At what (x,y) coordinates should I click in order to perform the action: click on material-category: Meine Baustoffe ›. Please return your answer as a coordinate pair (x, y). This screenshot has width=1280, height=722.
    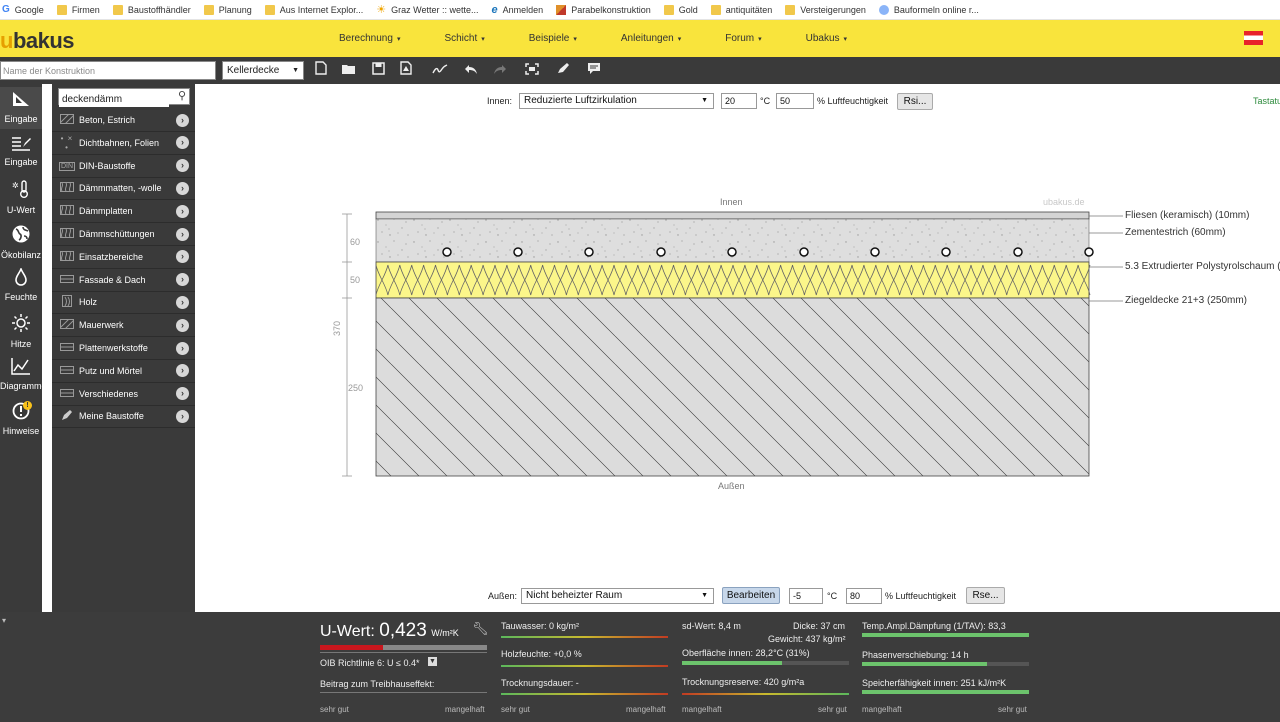
    Looking at the image, I should click on (123, 417).